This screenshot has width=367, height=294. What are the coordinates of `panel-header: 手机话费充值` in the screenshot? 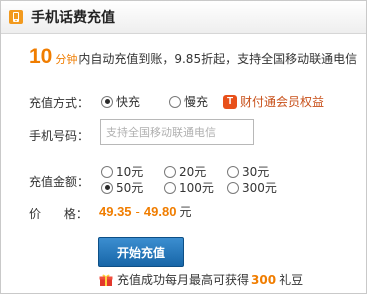 It's located at (183, 17).